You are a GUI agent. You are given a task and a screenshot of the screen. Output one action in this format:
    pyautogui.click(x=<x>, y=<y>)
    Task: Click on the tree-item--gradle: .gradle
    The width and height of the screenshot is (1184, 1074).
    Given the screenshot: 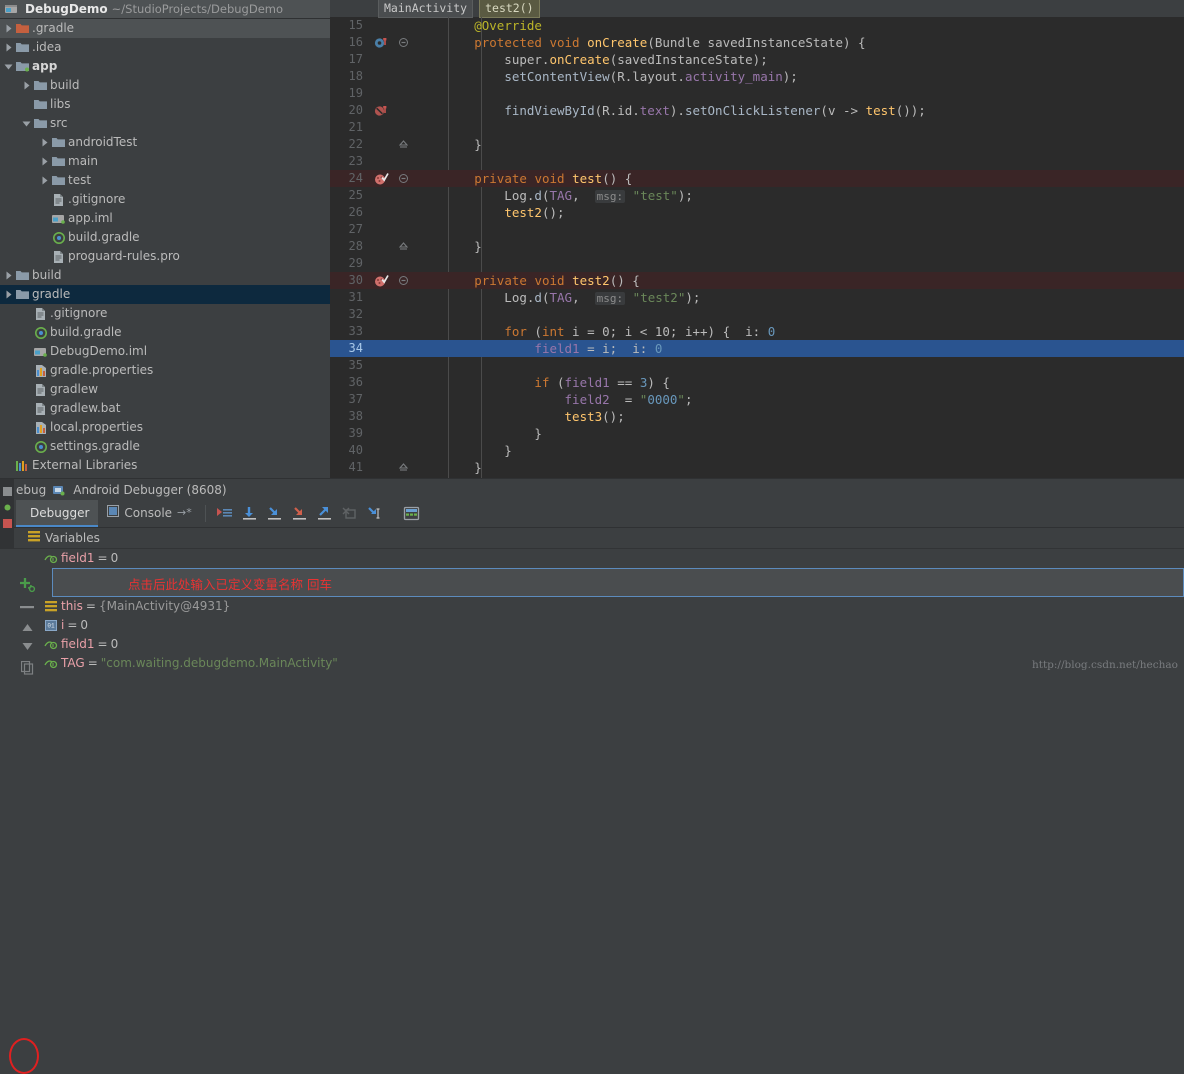 What is the action you would take?
    pyautogui.click(x=165, y=28)
    